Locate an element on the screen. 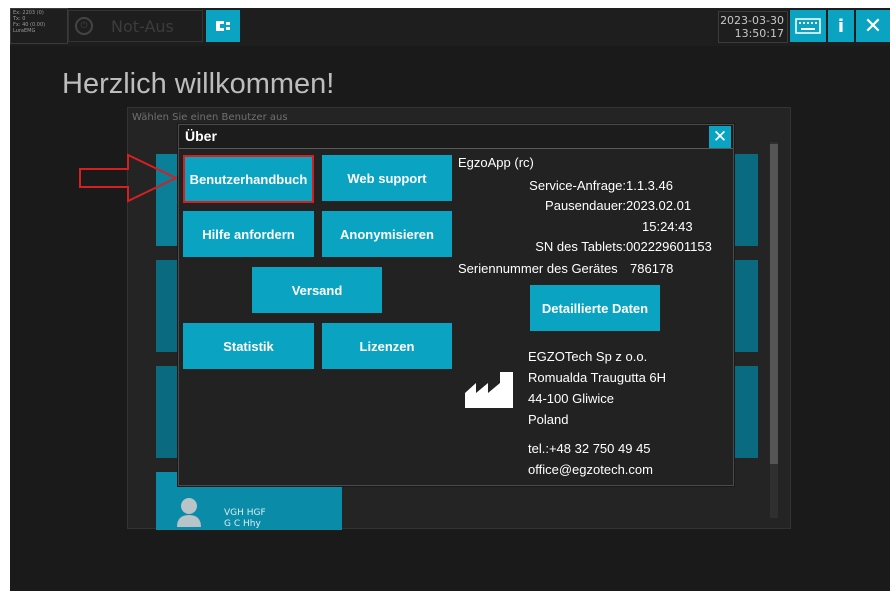 The image size is (890, 591). shipping-button: Versand is located at coordinates (317, 290).